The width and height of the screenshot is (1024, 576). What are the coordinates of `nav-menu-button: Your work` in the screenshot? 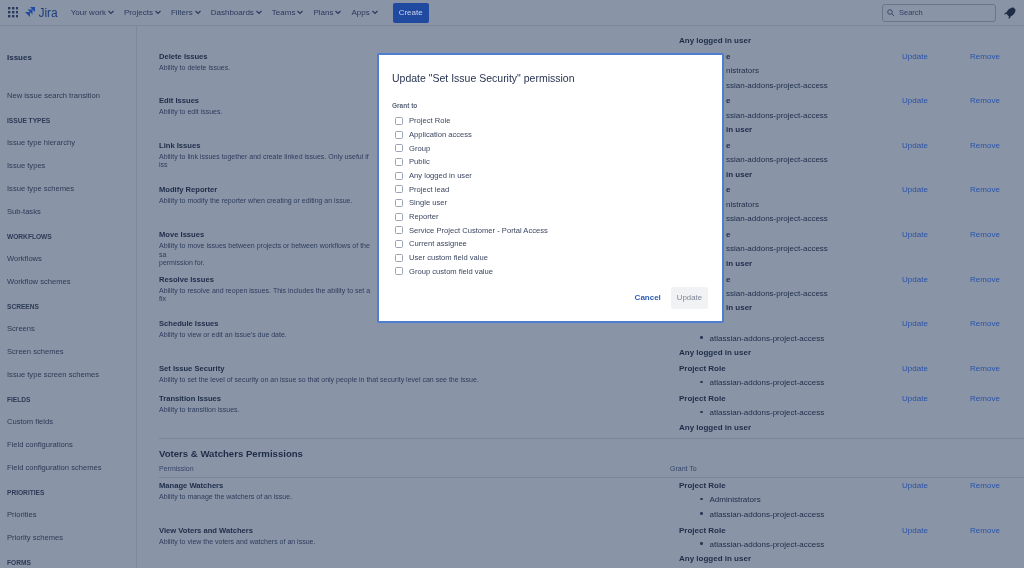 It's located at (92, 12).